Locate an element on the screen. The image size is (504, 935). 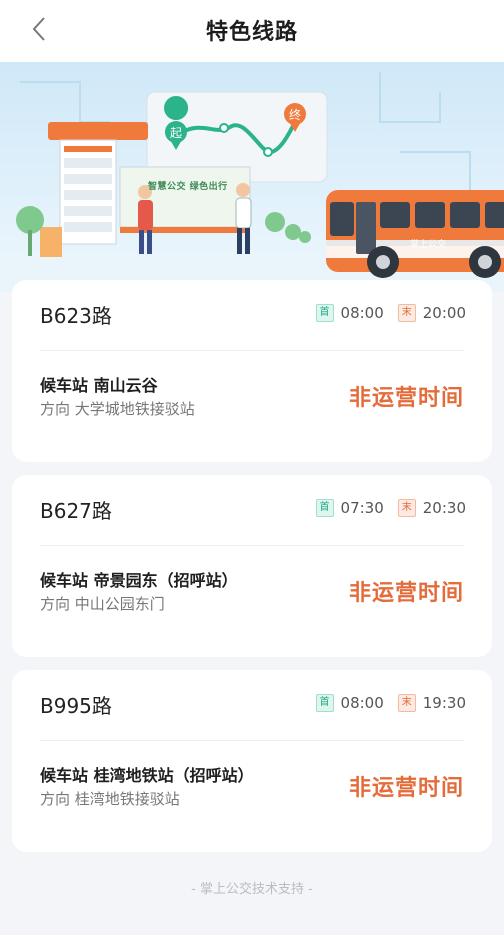
end-marker-text: 终 is located at coordinates (295, 114).